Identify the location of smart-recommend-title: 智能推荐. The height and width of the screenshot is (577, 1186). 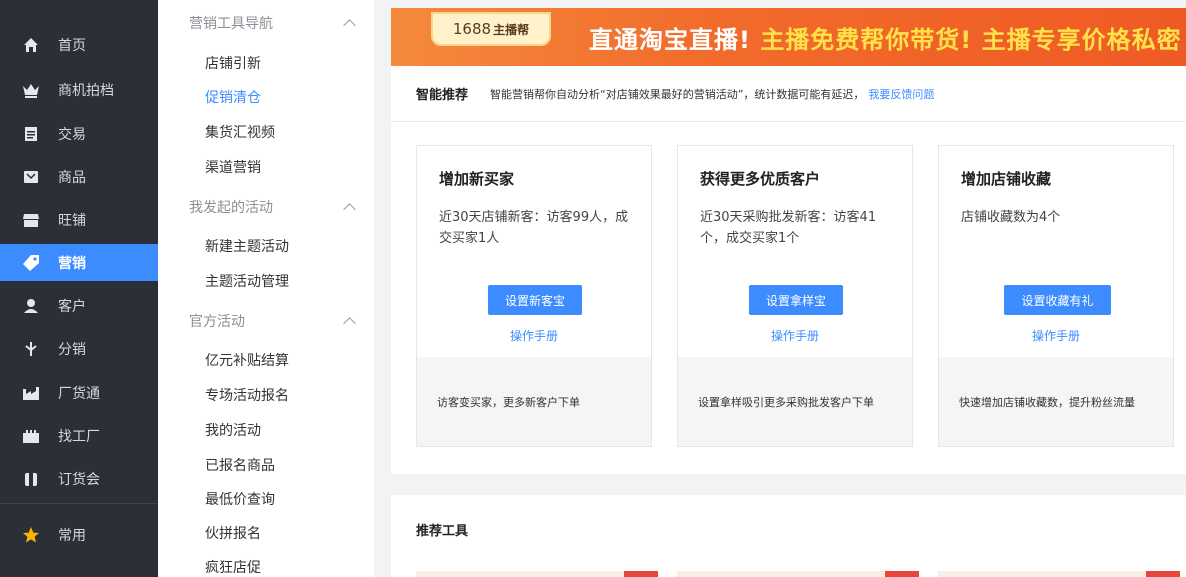
(442, 95).